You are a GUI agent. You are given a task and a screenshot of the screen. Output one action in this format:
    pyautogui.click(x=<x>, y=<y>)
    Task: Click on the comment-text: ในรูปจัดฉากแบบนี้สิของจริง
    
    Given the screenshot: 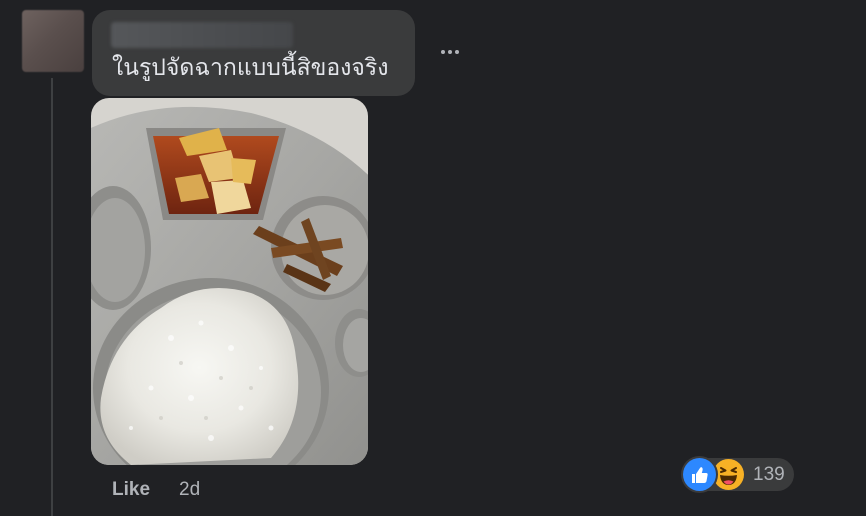 What is the action you would take?
    pyautogui.click(x=250, y=67)
    